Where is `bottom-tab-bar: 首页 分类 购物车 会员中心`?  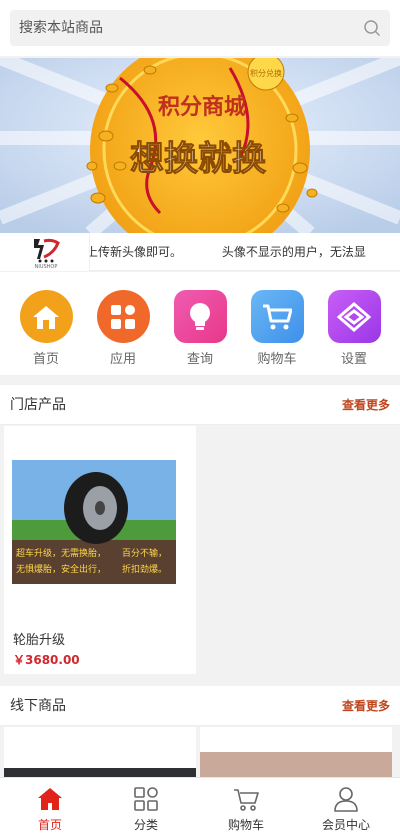 bottom-tab-bar: 首页 分类 购物车 会员中心 is located at coordinates (200, 806).